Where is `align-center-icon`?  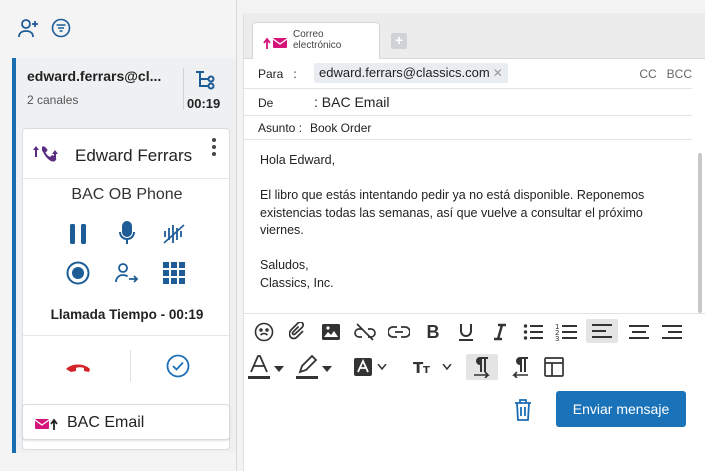 align-center-icon is located at coordinates (639, 332).